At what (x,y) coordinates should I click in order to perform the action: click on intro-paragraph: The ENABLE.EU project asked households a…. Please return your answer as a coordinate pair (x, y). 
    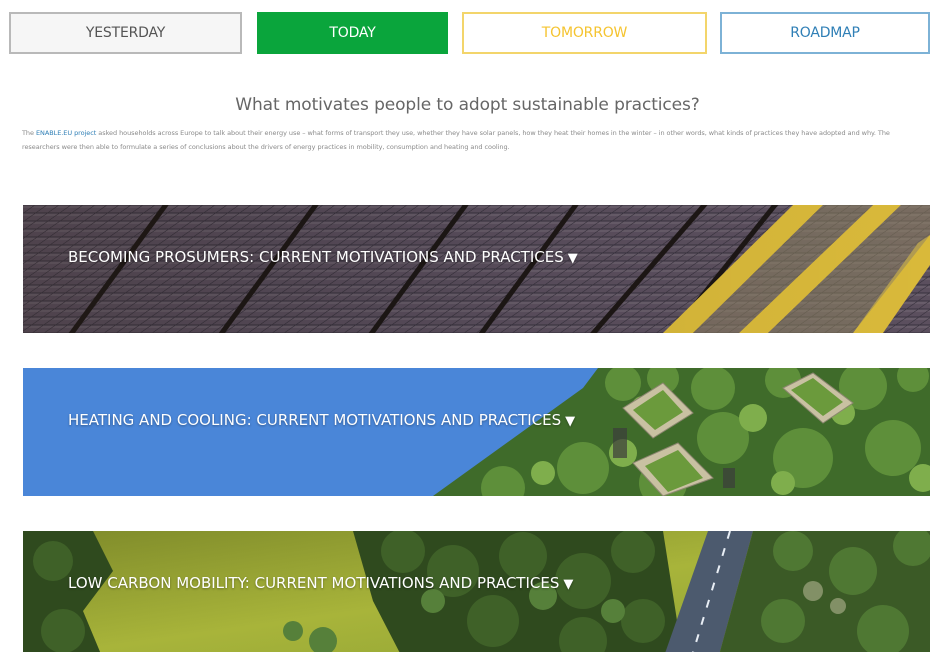
    Looking at the image, I should click on (474, 140).